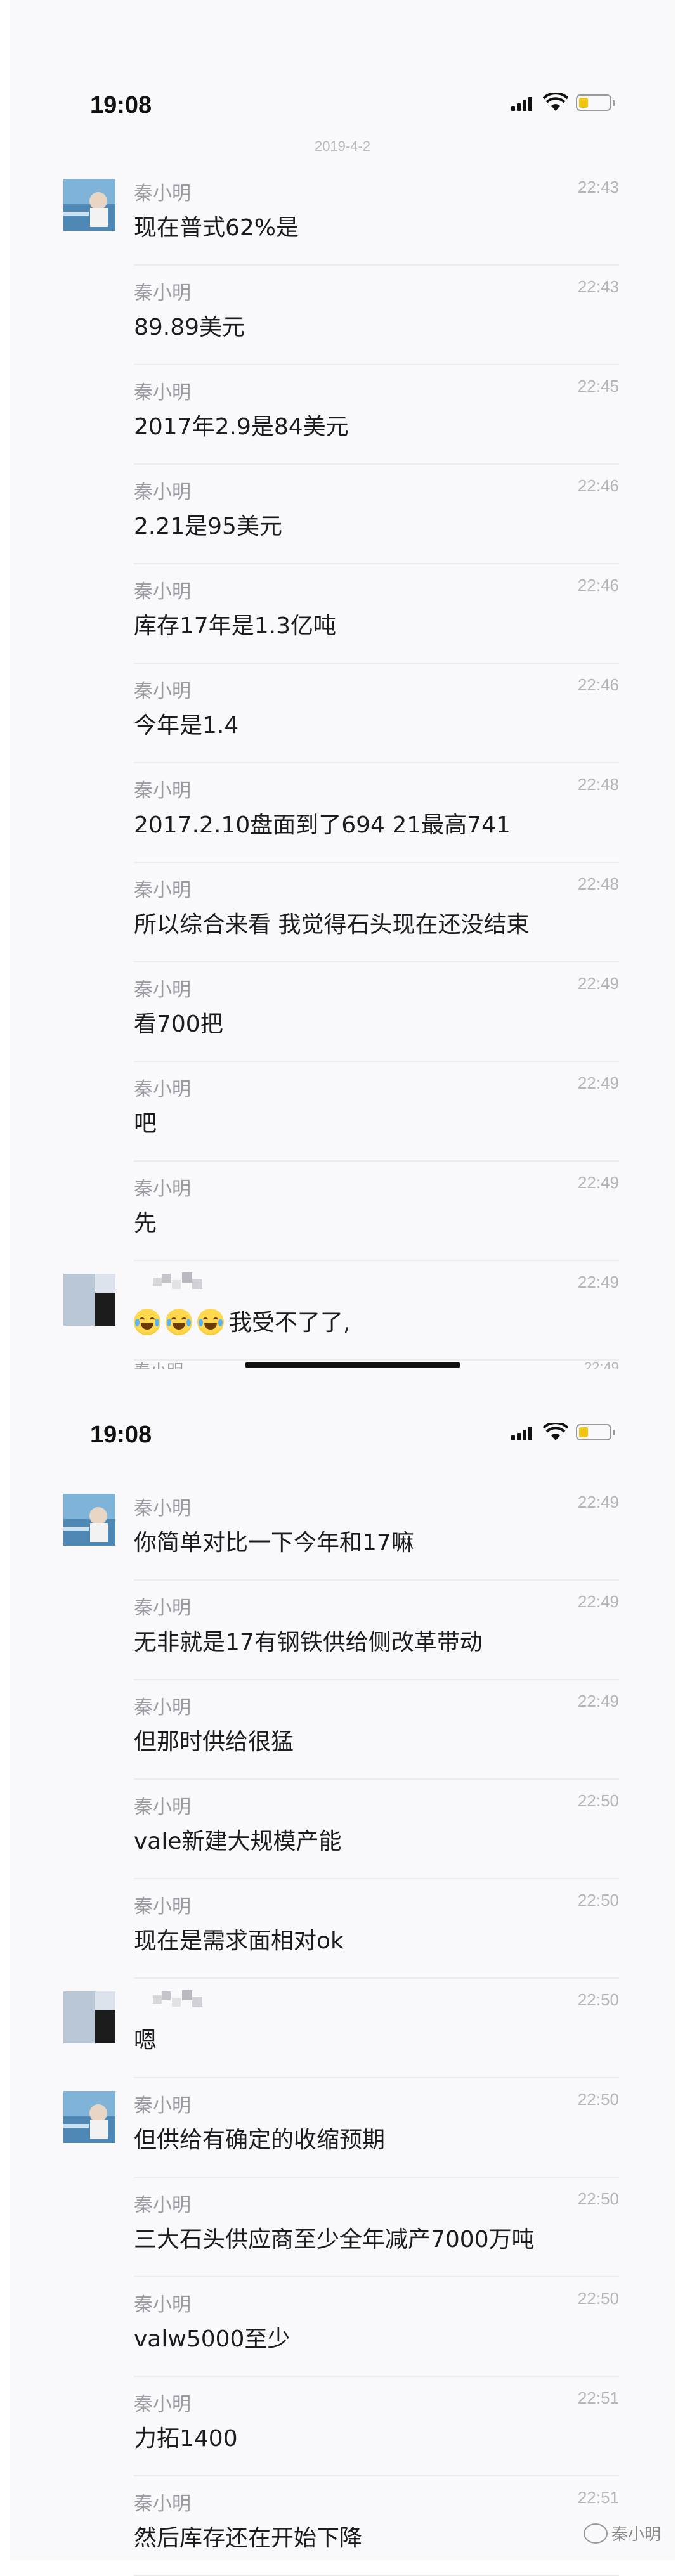 The width and height of the screenshot is (685, 2576). Describe the element at coordinates (239, 1941) in the screenshot. I see `message-text: 现在是需求面相对ok` at that location.